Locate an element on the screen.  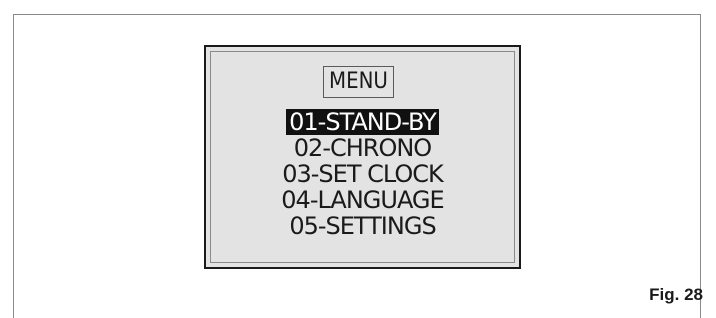
menu-item-label: 02-CHRONO is located at coordinates (362, 148).